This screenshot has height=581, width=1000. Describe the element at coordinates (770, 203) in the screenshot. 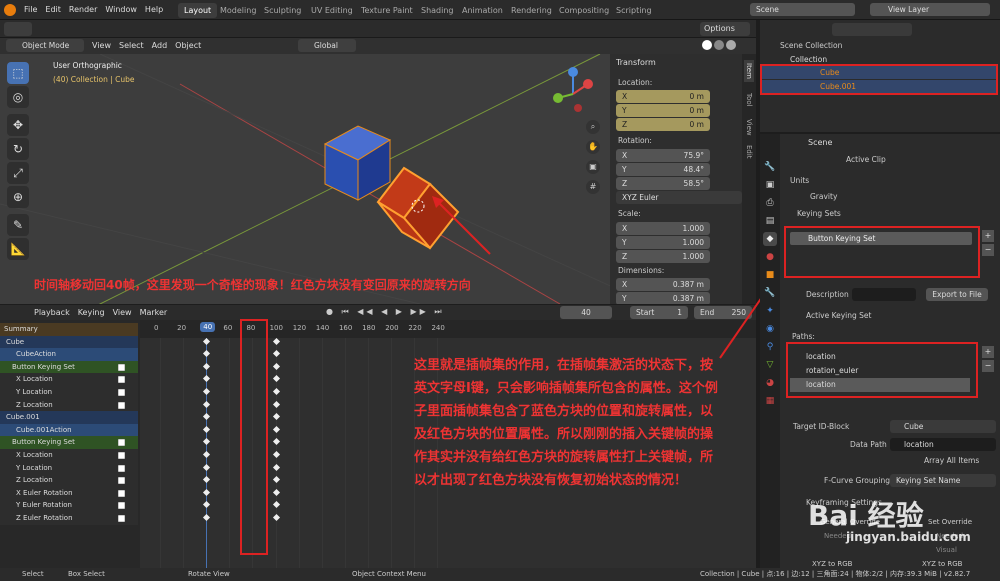

I see `output-props-icon: ⎙` at that location.